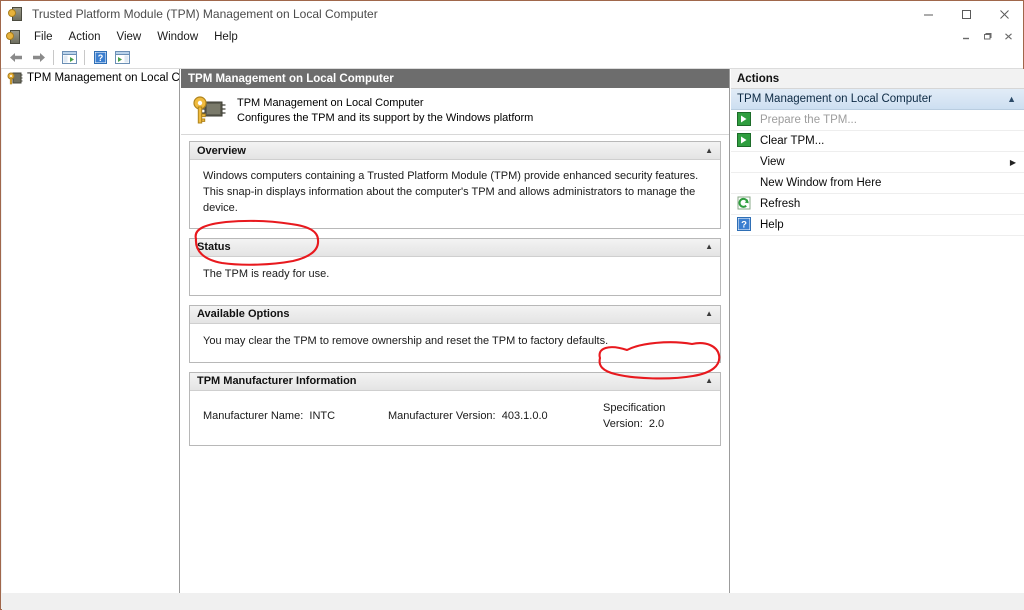 This screenshot has width=1024, height=610. I want to click on tpm-key-chip-icon, so click(209, 111).